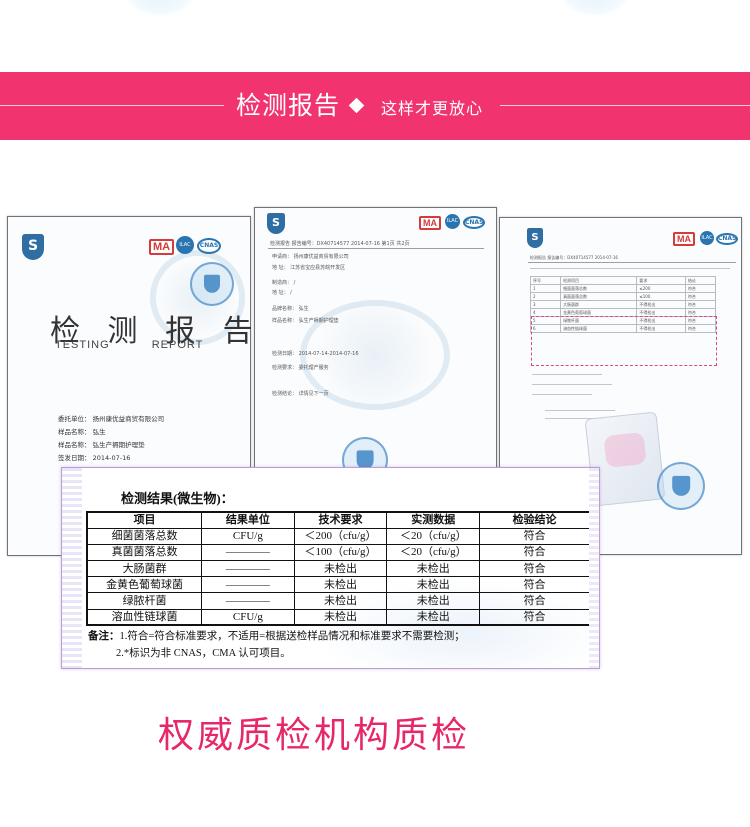 This screenshot has width=750, height=827. I want to click on summary-row: 品牌名称： 弘生, so click(290, 309).